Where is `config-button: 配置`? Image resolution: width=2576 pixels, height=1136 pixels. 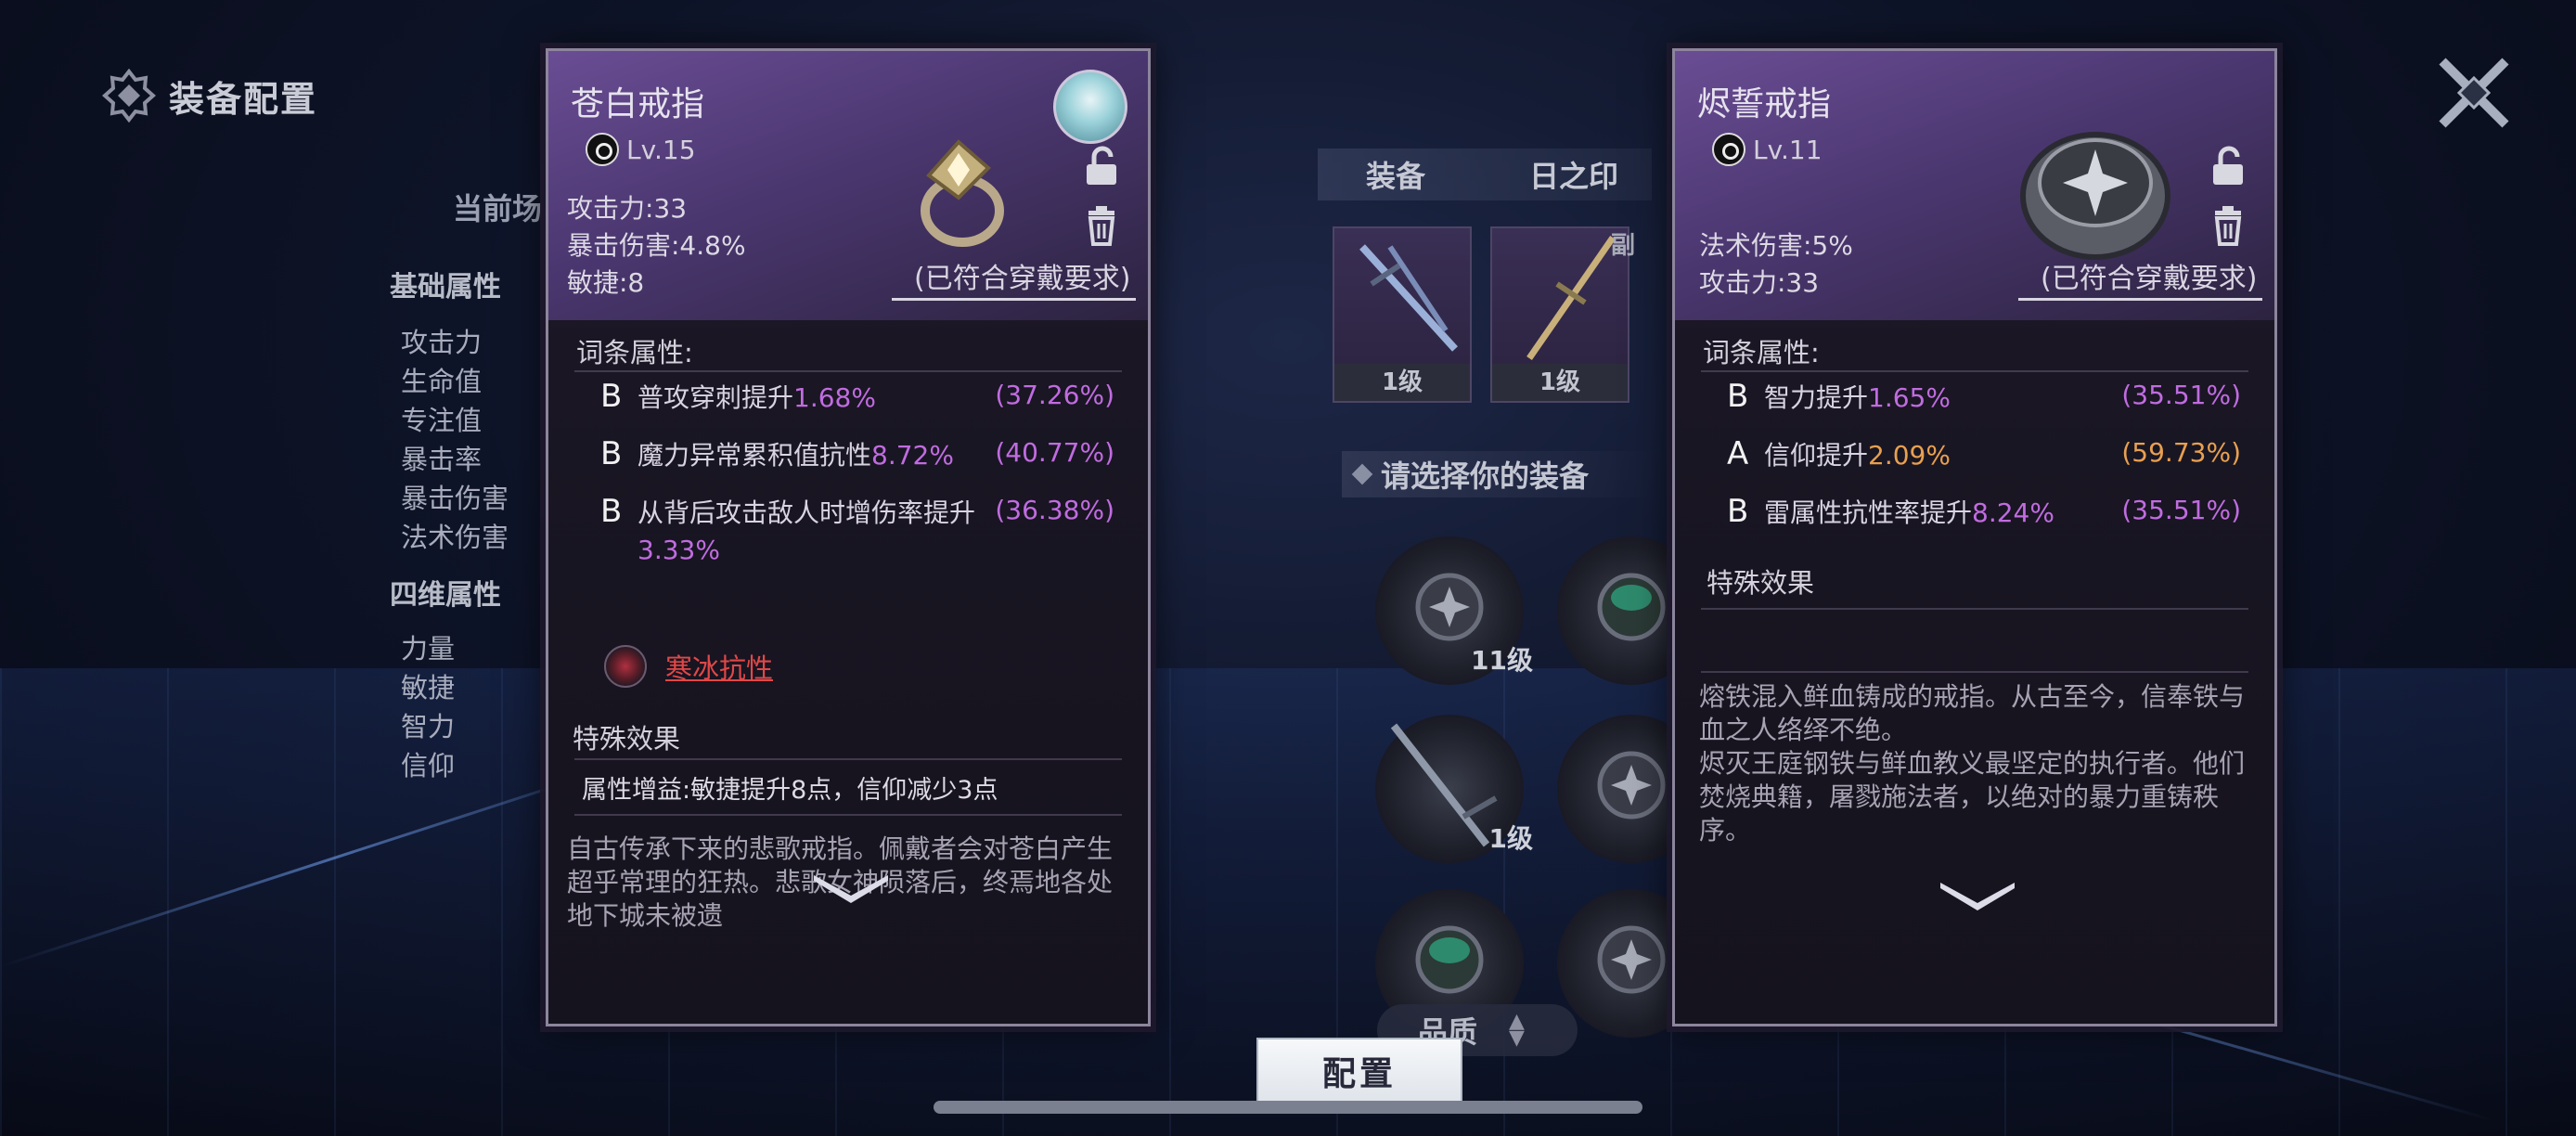 config-button: 配置 is located at coordinates (1359, 1071).